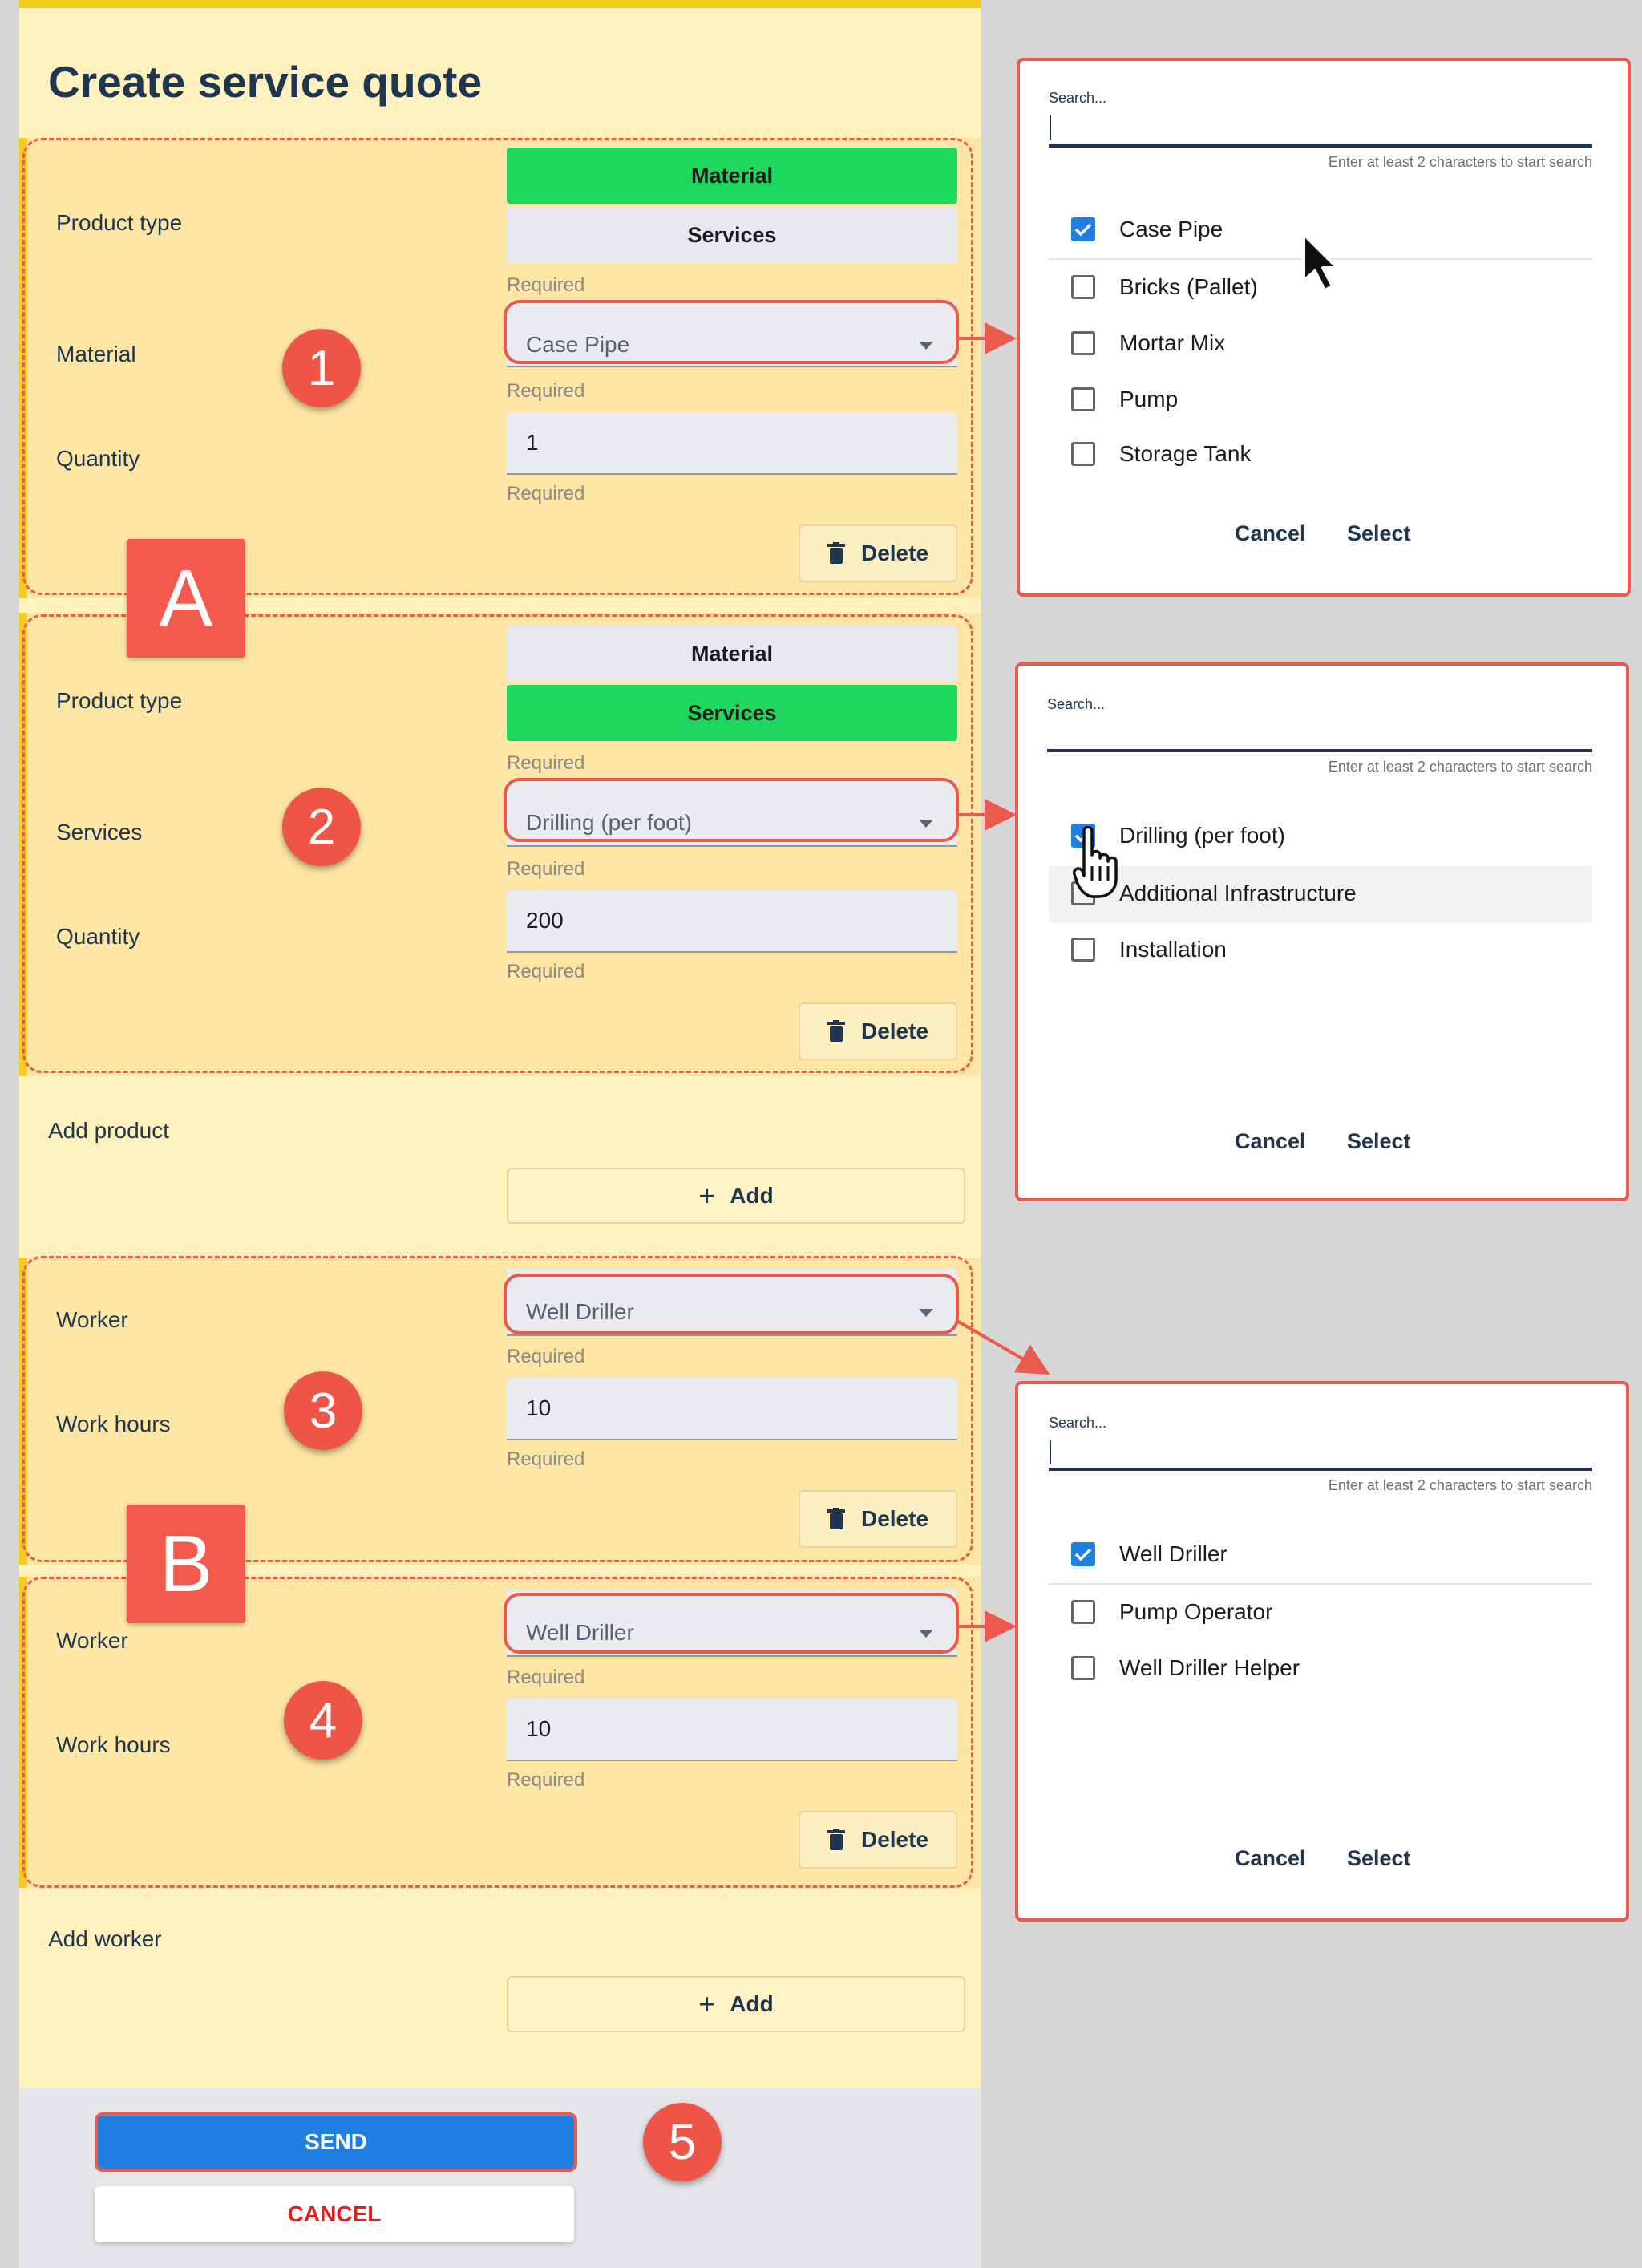 This screenshot has width=1642, height=2268. I want to click on option-row: Well Driller Helper, so click(1185, 1668).